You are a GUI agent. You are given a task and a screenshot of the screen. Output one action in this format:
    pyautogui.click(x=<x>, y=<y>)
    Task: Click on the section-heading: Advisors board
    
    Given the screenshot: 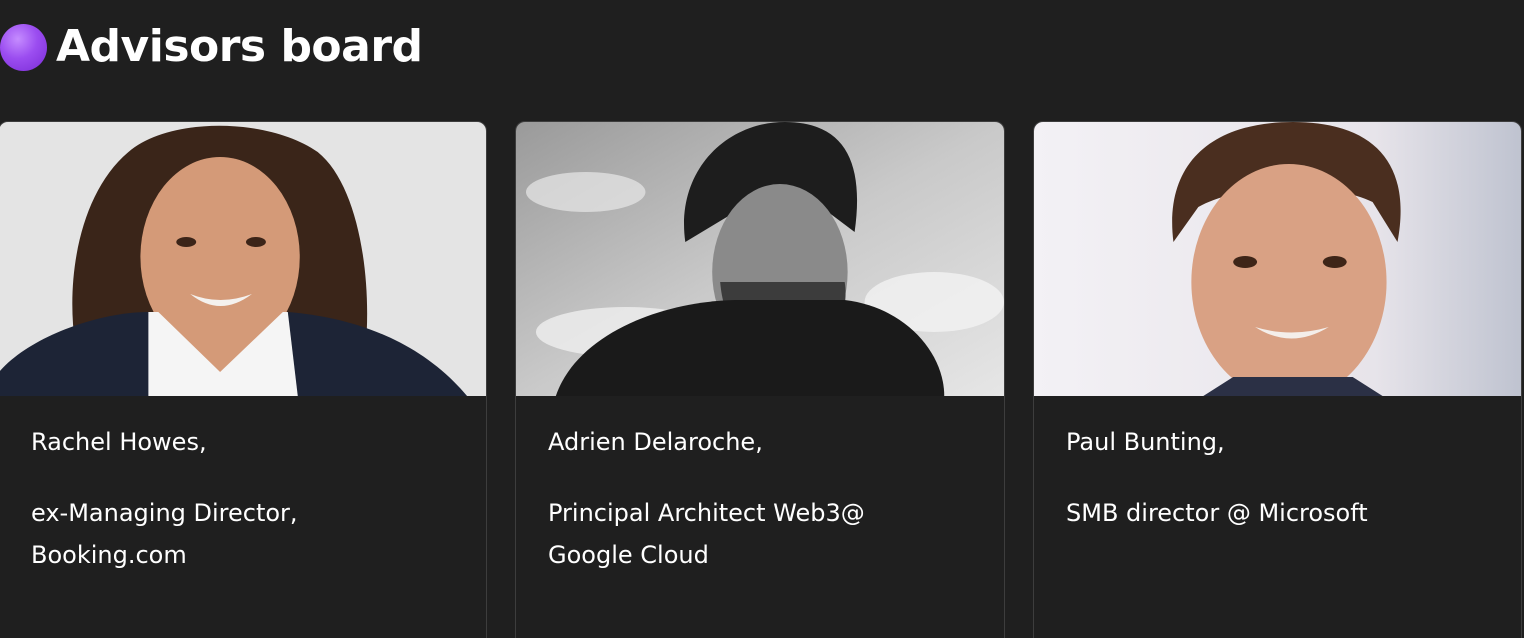 What is the action you would take?
    pyautogui.click(x=211, y=47)
    